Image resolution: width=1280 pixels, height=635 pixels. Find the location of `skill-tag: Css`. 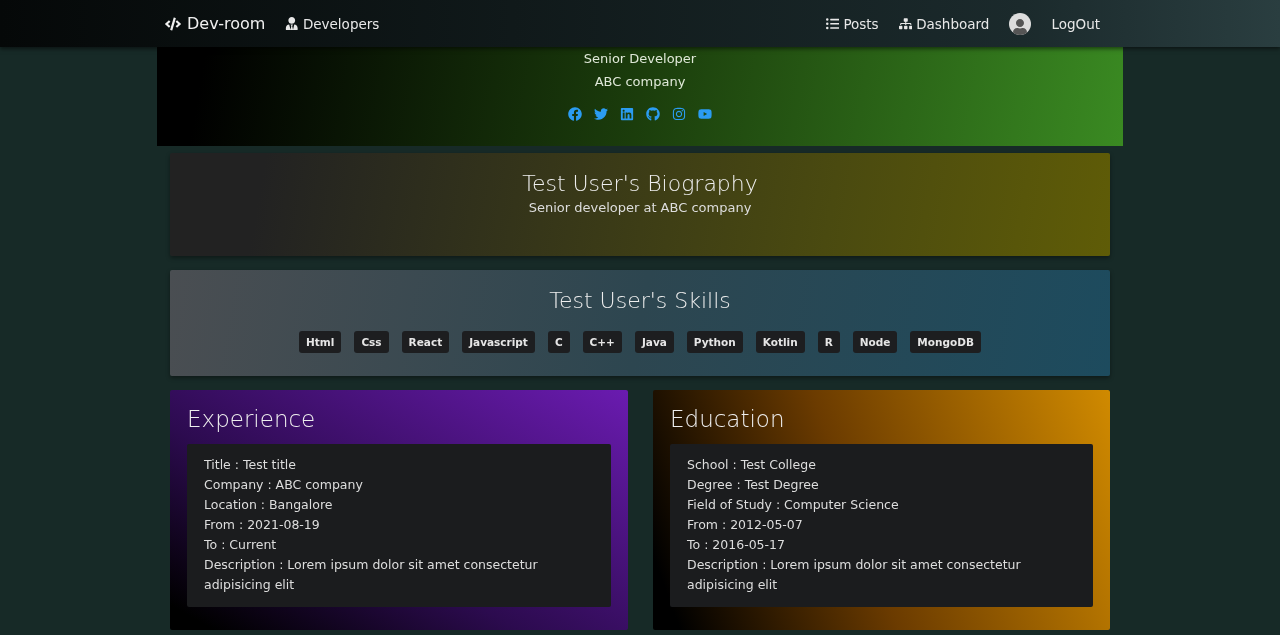

skill-tag: Css is located at coordinates (371, 342).